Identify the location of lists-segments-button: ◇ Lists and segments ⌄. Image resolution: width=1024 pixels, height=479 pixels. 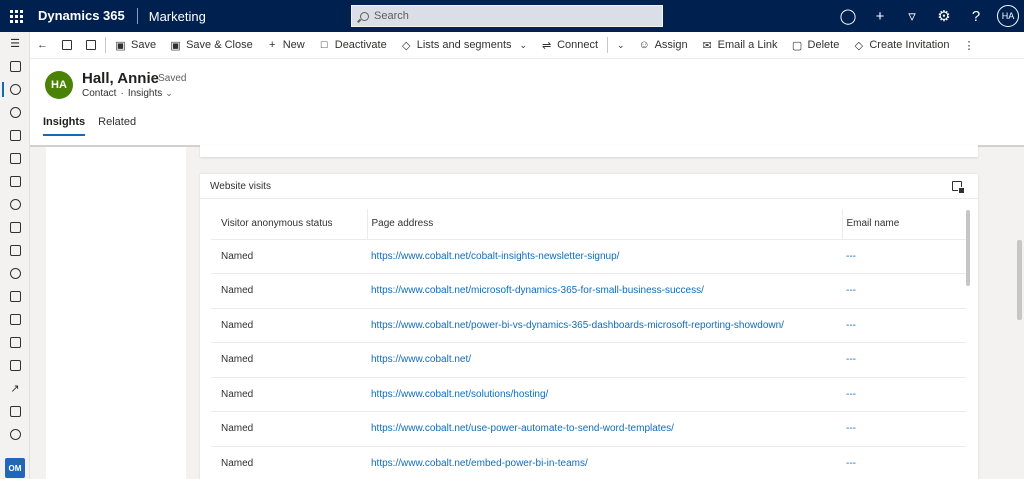
(464, 45).